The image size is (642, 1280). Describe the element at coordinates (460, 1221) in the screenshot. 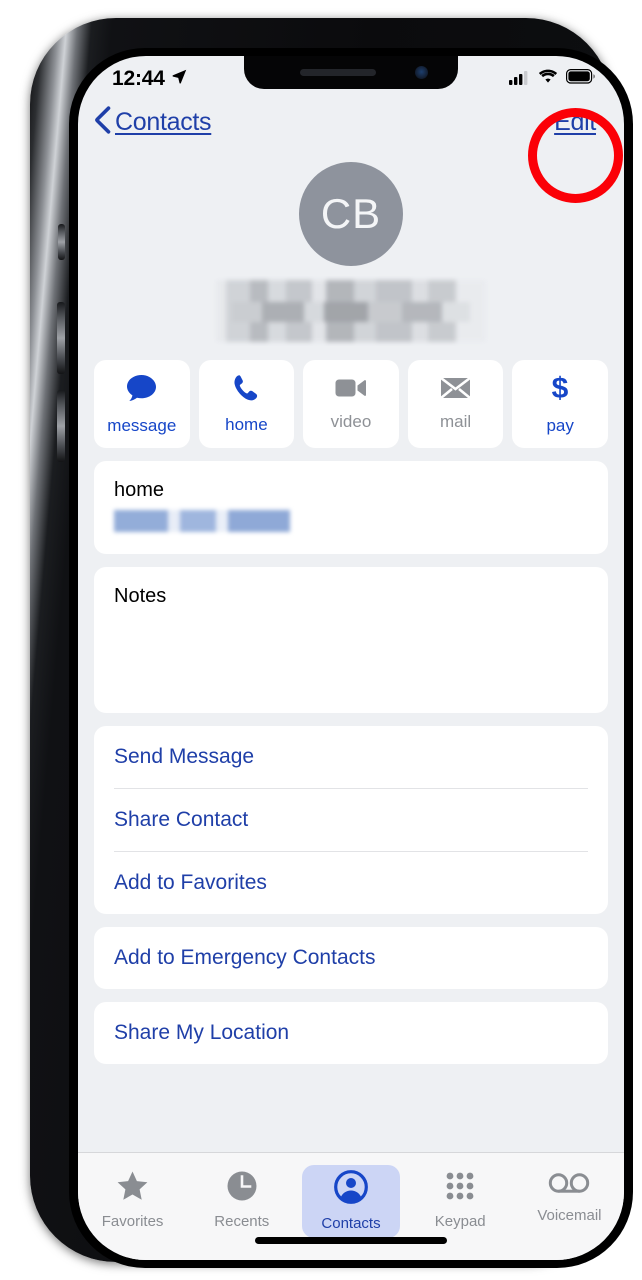

I see `tab-keypad-label: Keypad` at that location.